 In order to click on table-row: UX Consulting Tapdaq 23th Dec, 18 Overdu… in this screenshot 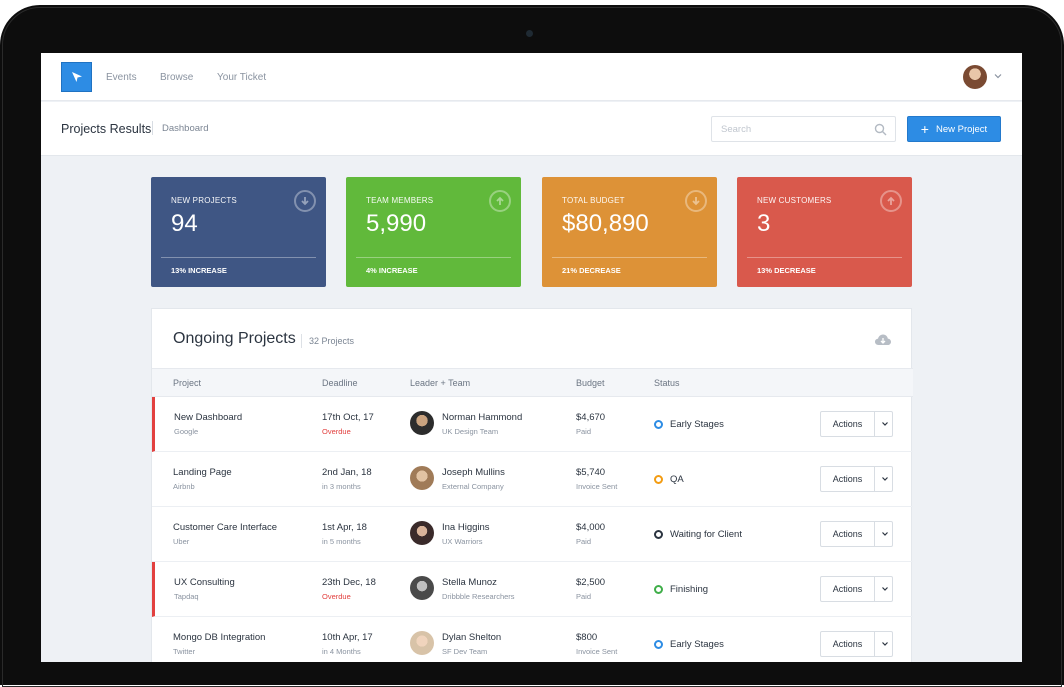, I will do `click(532, 589)`.